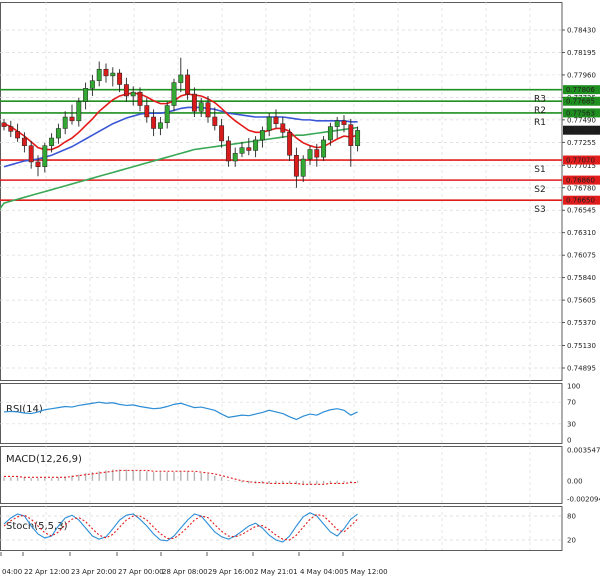  Describe the element at coordinates (581, 143) in the screenshot. I see `price-tick-label: 0.77255` at that location.